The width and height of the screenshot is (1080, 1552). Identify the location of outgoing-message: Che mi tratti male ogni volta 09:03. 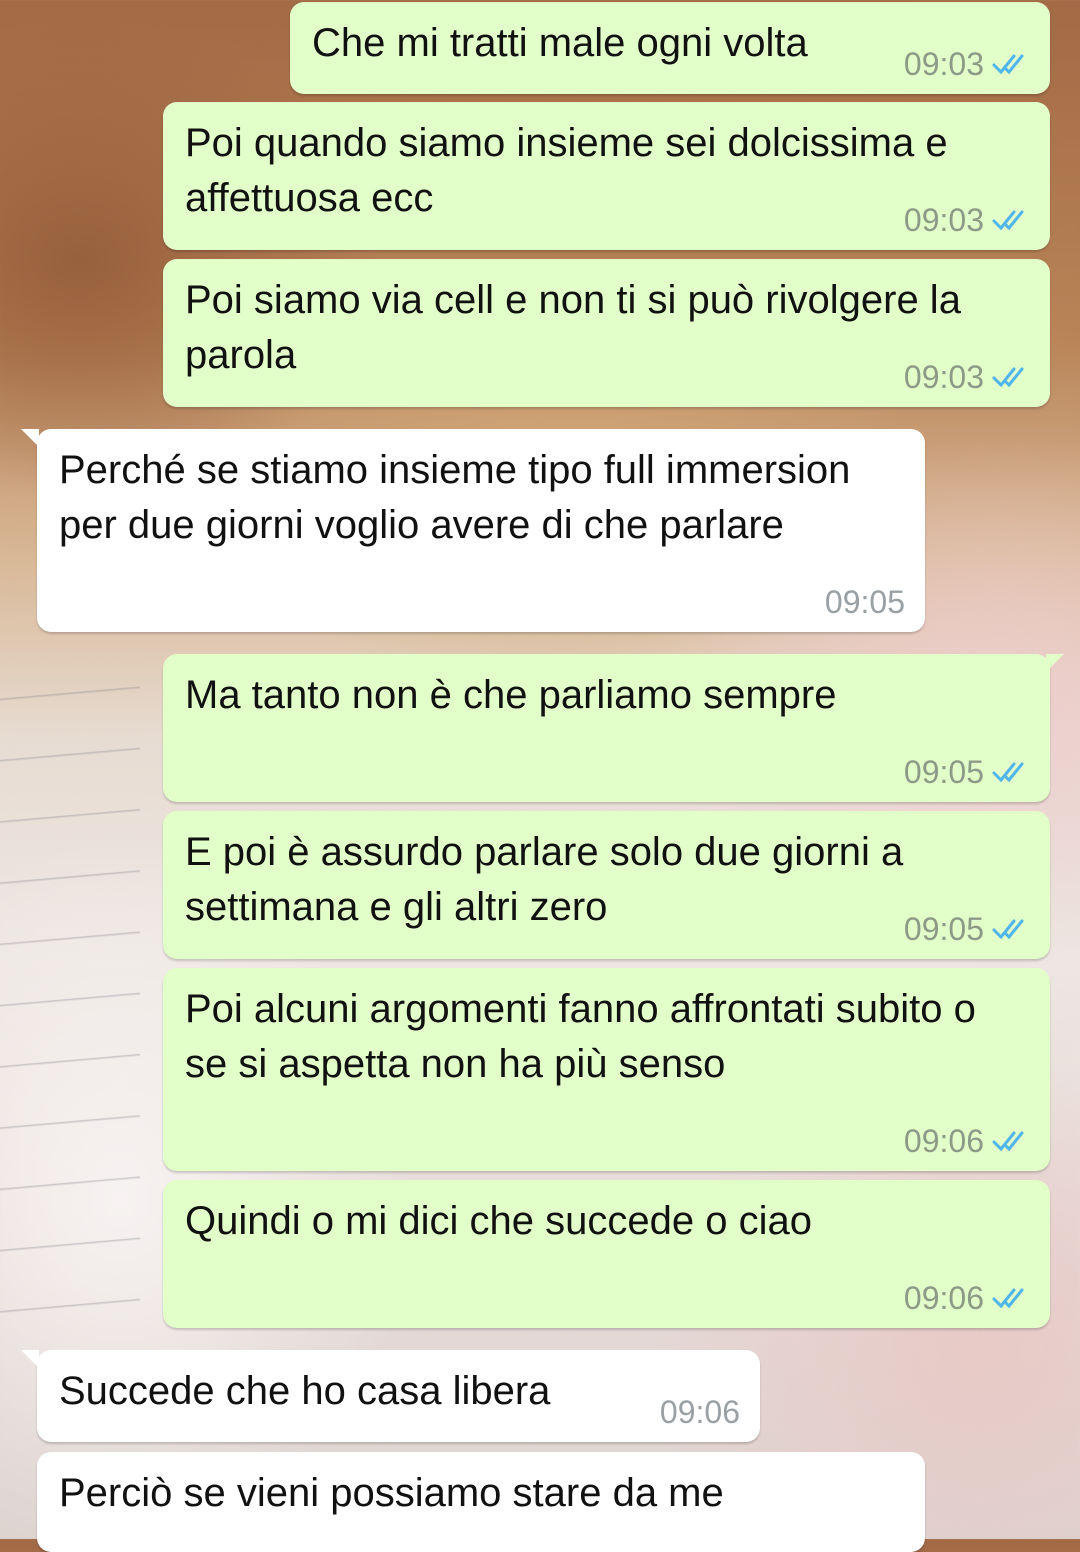
(670, 48).